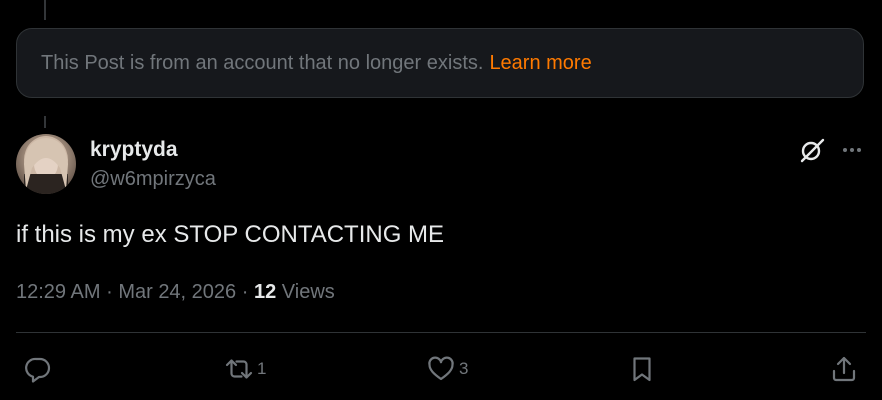 Image resolution: width=882 pixels, height=400 pixels. What do you see at coordinates (441, 332) in the screenshot?
I see `divider` at bounding box center [441, 332].